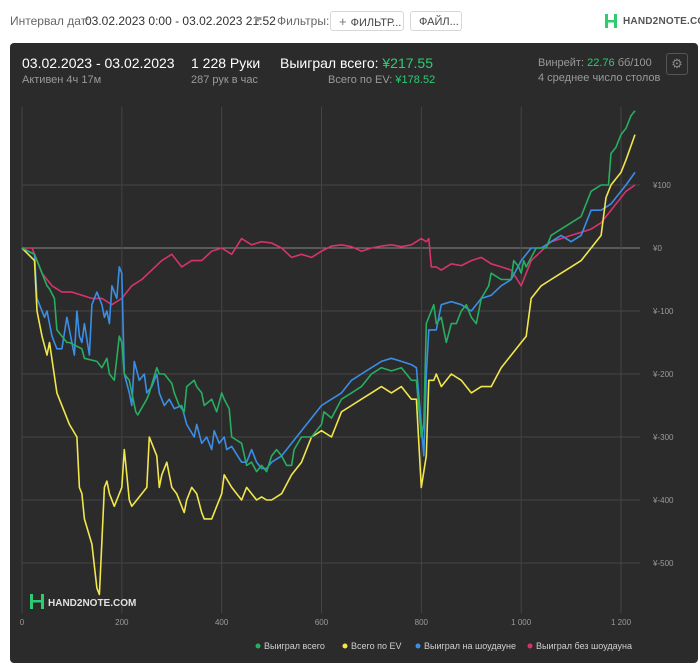 This screenshot has height=665, width=700. Describe the element at coordinates (222, 622) in the screenshot. I see `x-tick-label: 400` at that location.